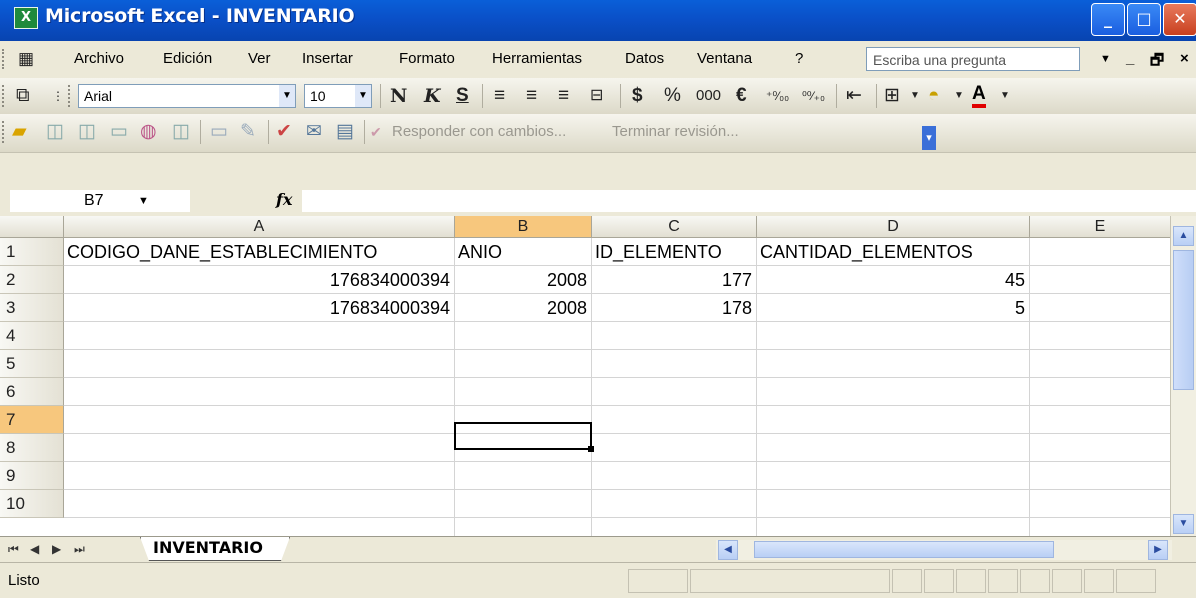  Describe the element at coordinates (32, 280) in the screenshot. I see `row-header-2: 2` at that location.